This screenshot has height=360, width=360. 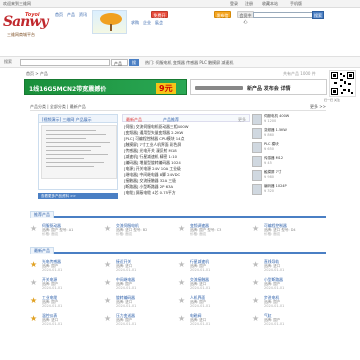 What do you see at coordinates (318, 15) in the screenshot?
I see `header-search-button: 搜索` at bounding box center [318, 15].